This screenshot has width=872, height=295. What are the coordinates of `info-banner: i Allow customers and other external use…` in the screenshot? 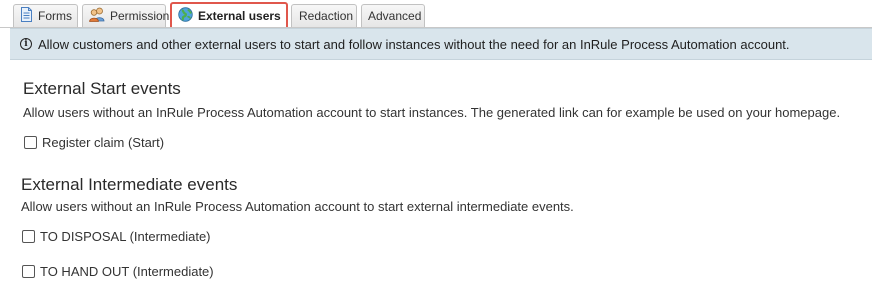 It's located at (441, 44).